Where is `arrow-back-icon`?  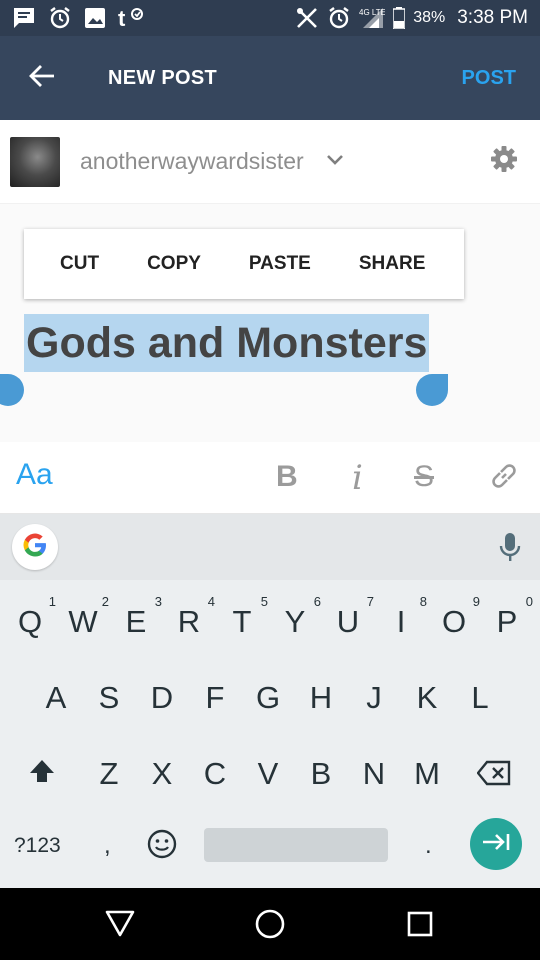
arrow-back-icon is located at coordinates (42, 78).